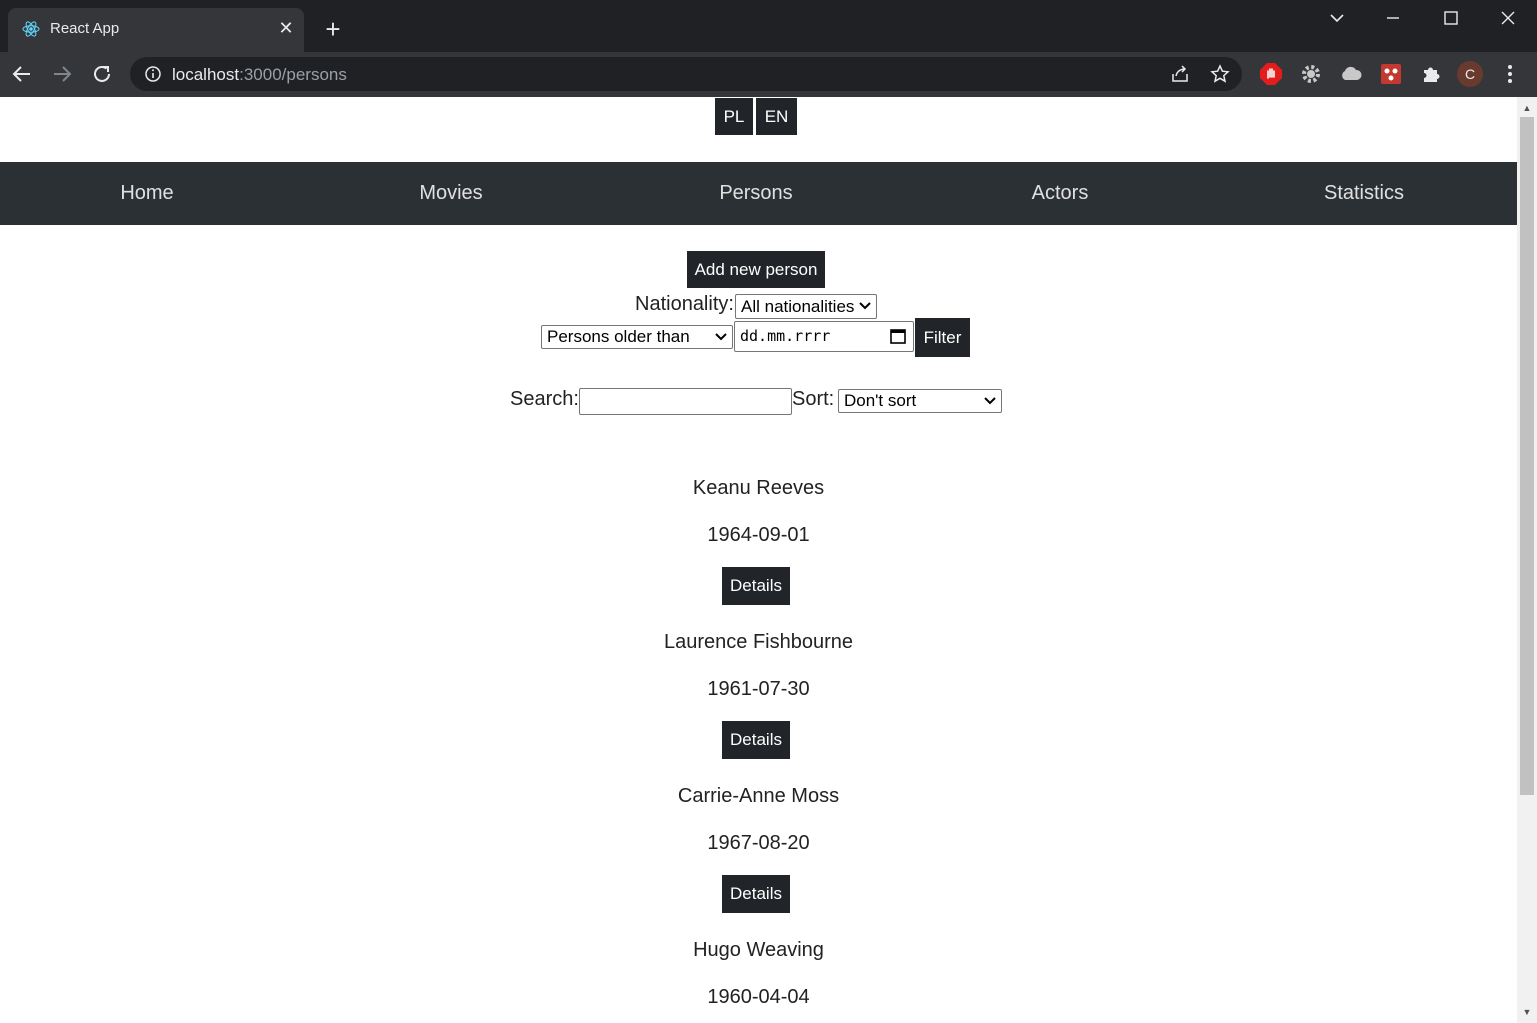 This screenshot has width=1537, height=1023. Describe the element at coordinates (1527, 108) in the screenshot. I see `scroll-up-arrow-icon: ▲` at that location.